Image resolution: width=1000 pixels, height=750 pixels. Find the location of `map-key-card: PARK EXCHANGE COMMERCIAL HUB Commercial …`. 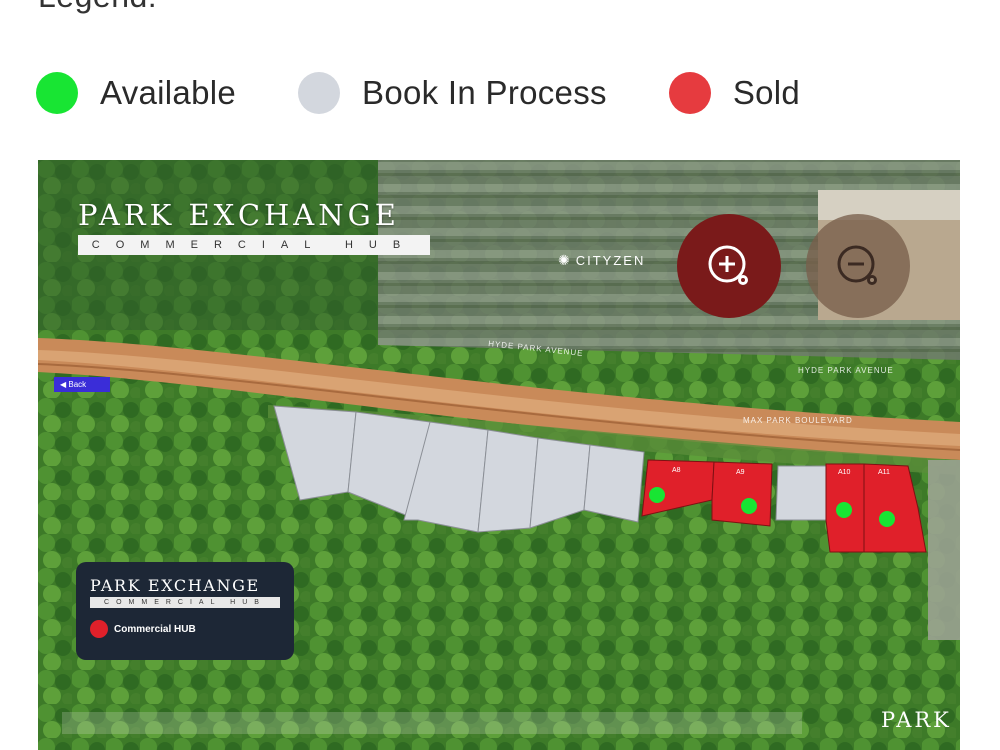

map-key-card: PARK EXCHANGE COMMERCIAL HUB Commercial … is located at coordinates (185, 611).